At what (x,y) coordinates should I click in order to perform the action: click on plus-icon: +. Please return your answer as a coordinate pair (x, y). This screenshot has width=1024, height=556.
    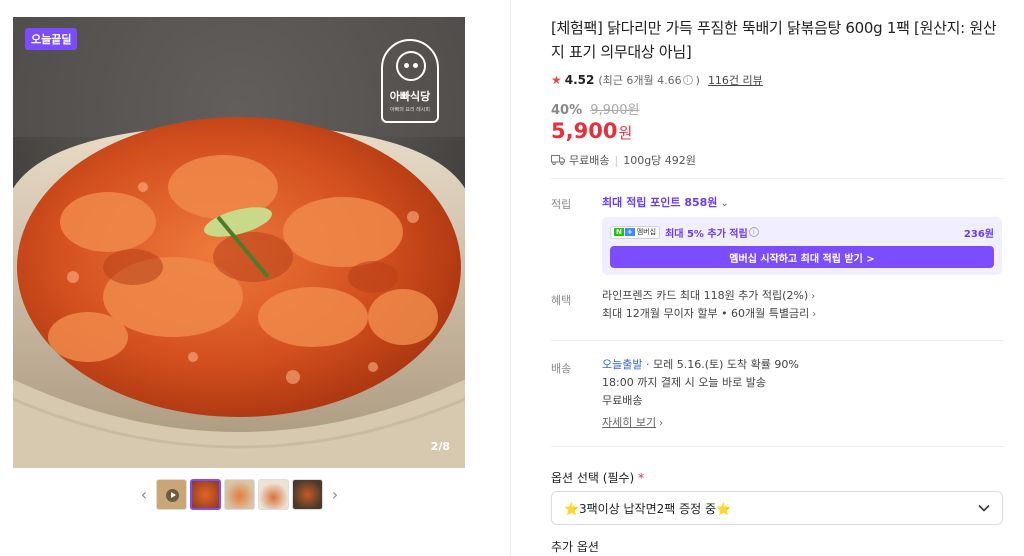
    Looking at the image, I should click on (629, 232).